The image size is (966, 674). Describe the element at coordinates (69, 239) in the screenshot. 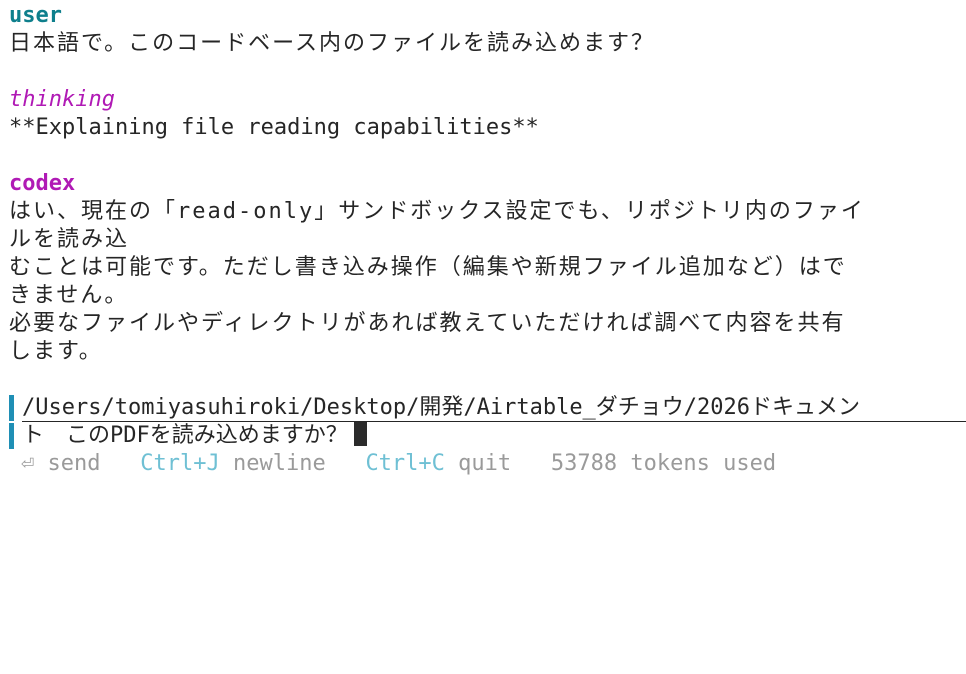

I see `codex-message-line: ルを読み込` at that location.